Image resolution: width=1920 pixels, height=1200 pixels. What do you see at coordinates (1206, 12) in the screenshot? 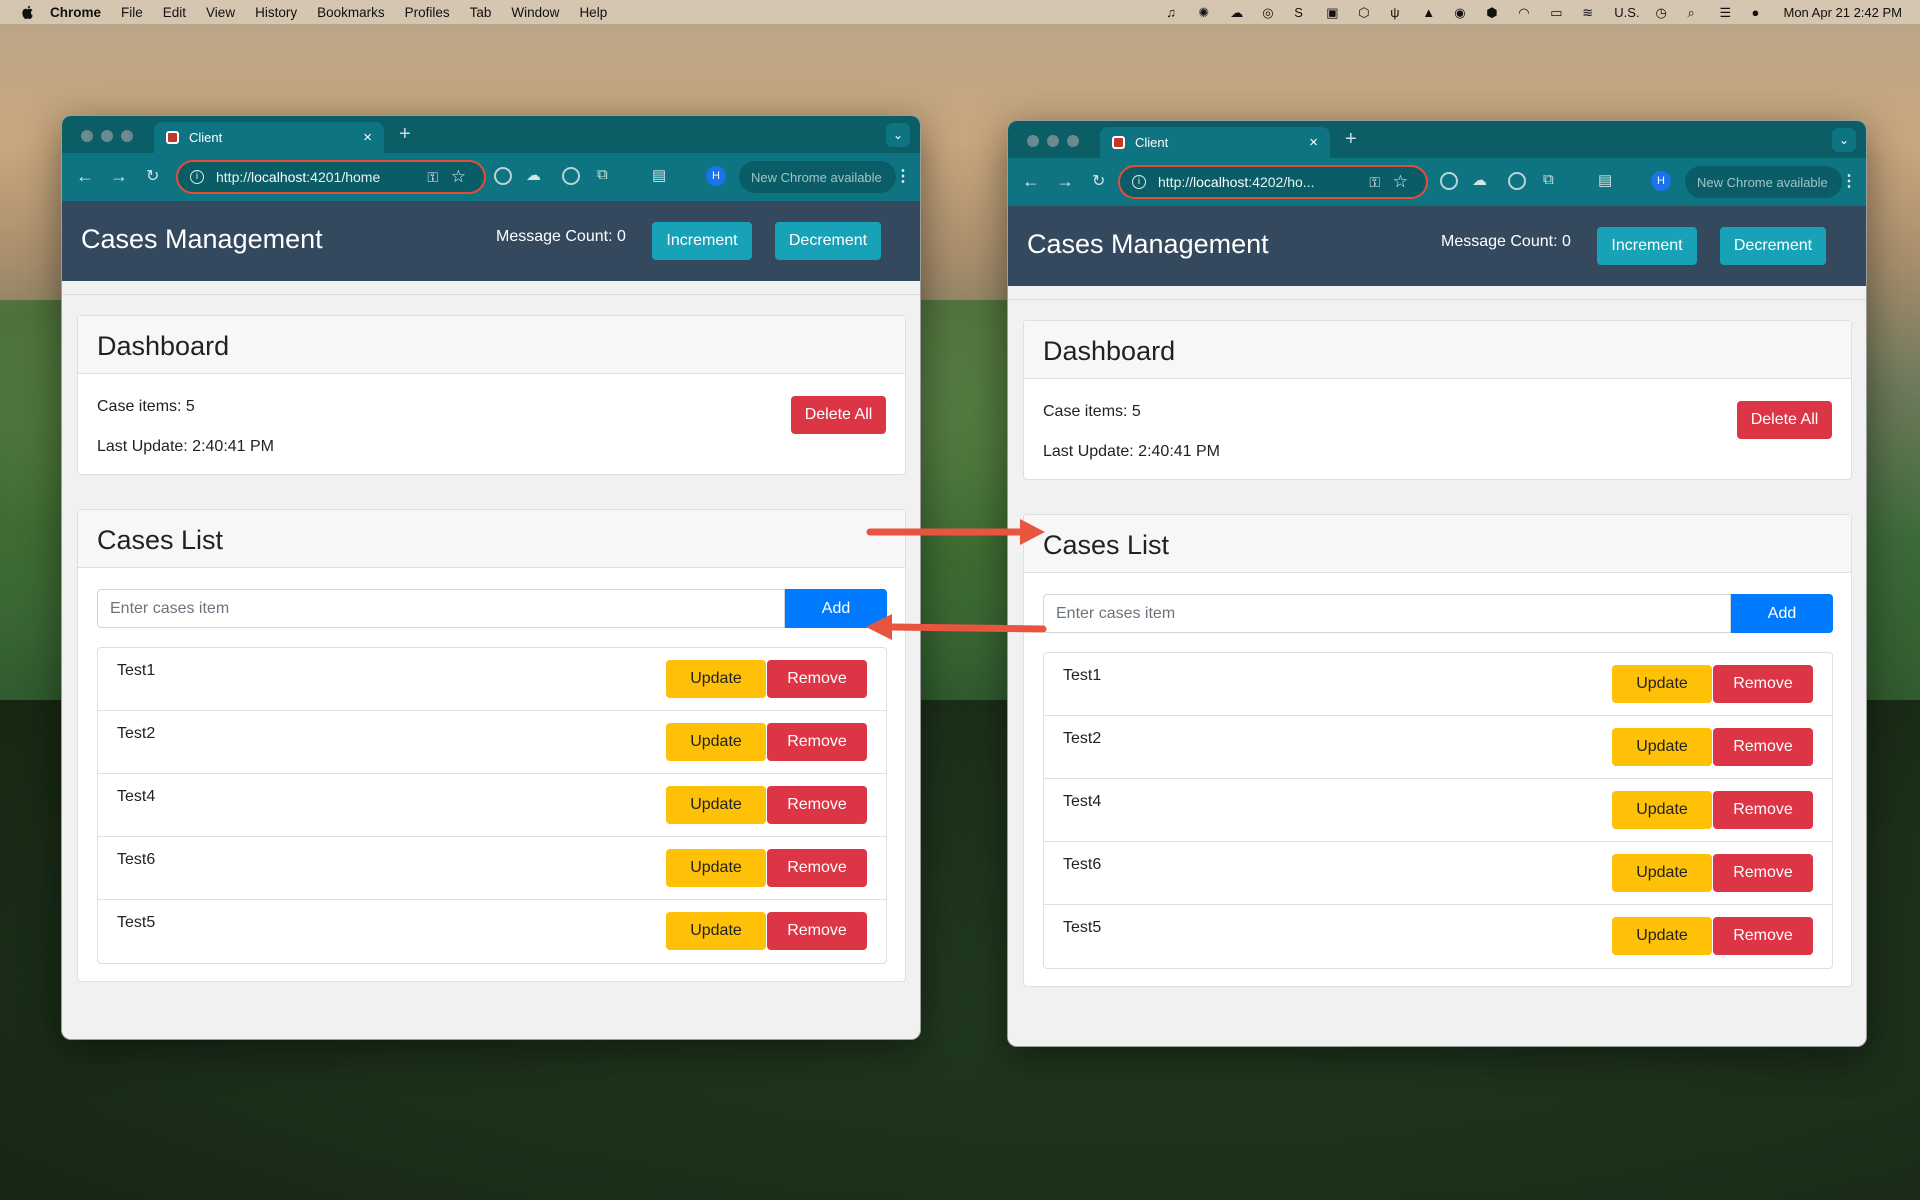
I see `status-icon: ✺` at bounding box center [1206, 12].